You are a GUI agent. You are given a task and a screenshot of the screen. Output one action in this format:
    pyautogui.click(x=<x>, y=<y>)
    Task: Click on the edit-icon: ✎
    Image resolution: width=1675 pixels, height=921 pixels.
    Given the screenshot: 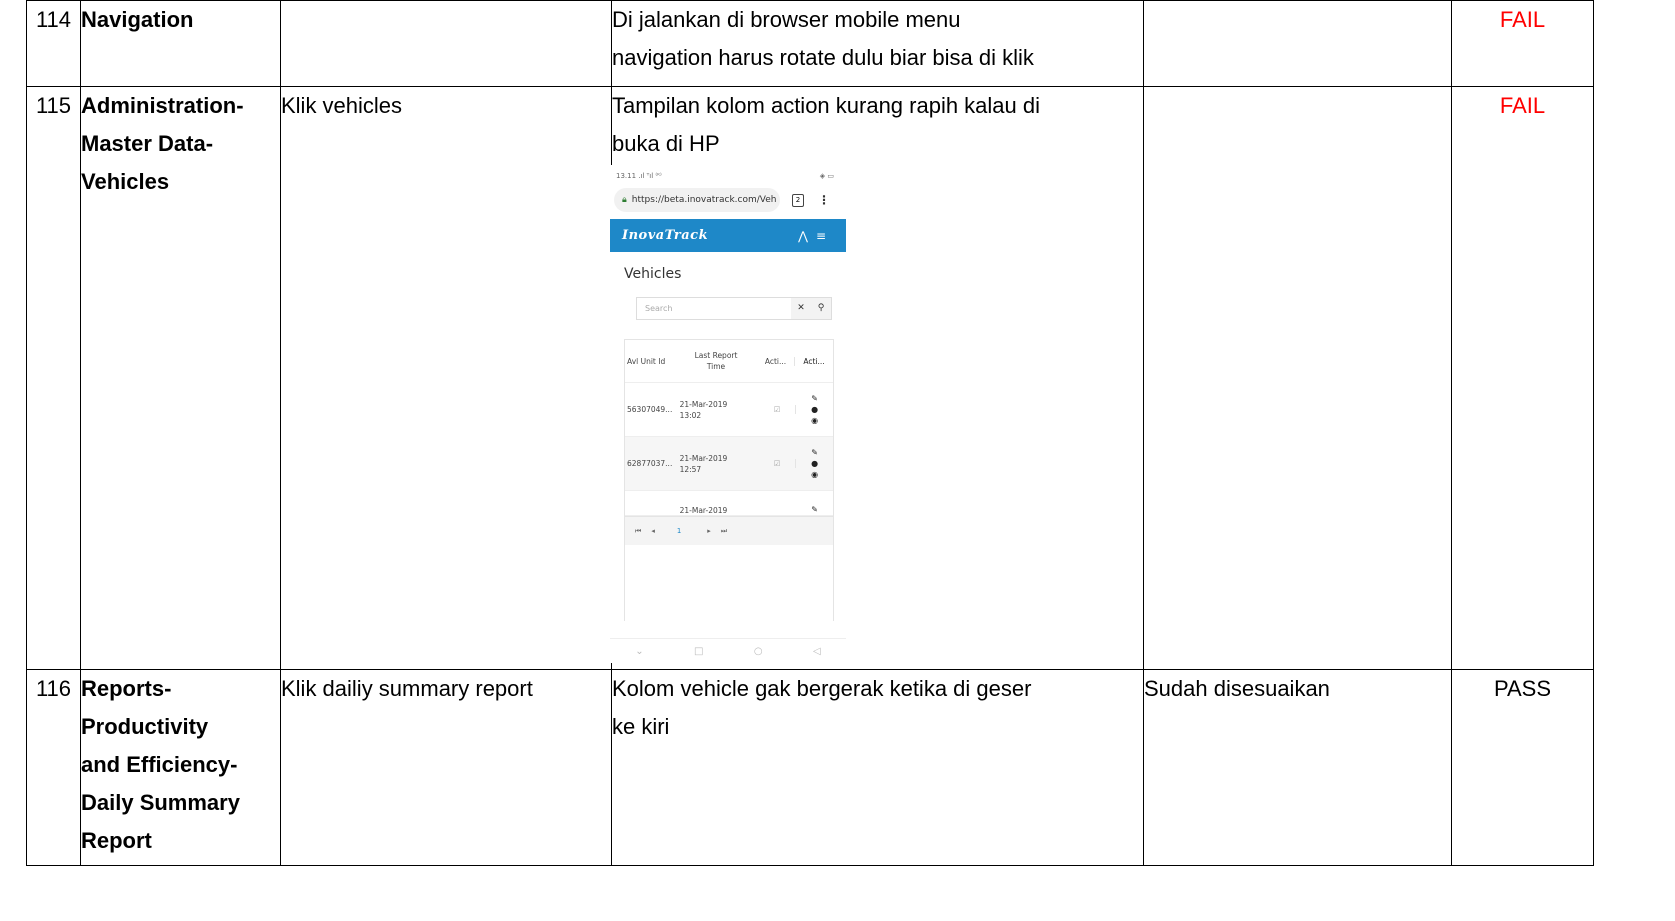 What is the action you would take?
    pyautogui.click(x=814, y=509)
    